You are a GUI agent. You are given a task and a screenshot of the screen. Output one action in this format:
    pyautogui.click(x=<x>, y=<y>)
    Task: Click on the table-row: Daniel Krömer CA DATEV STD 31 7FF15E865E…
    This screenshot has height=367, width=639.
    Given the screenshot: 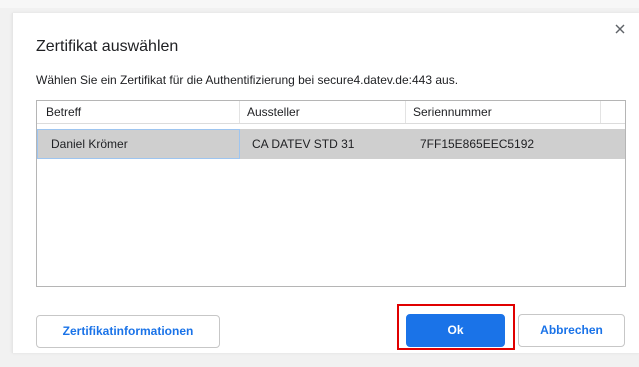 What is the action you would take?
    pyautogui.click(x=331, y=144)
    